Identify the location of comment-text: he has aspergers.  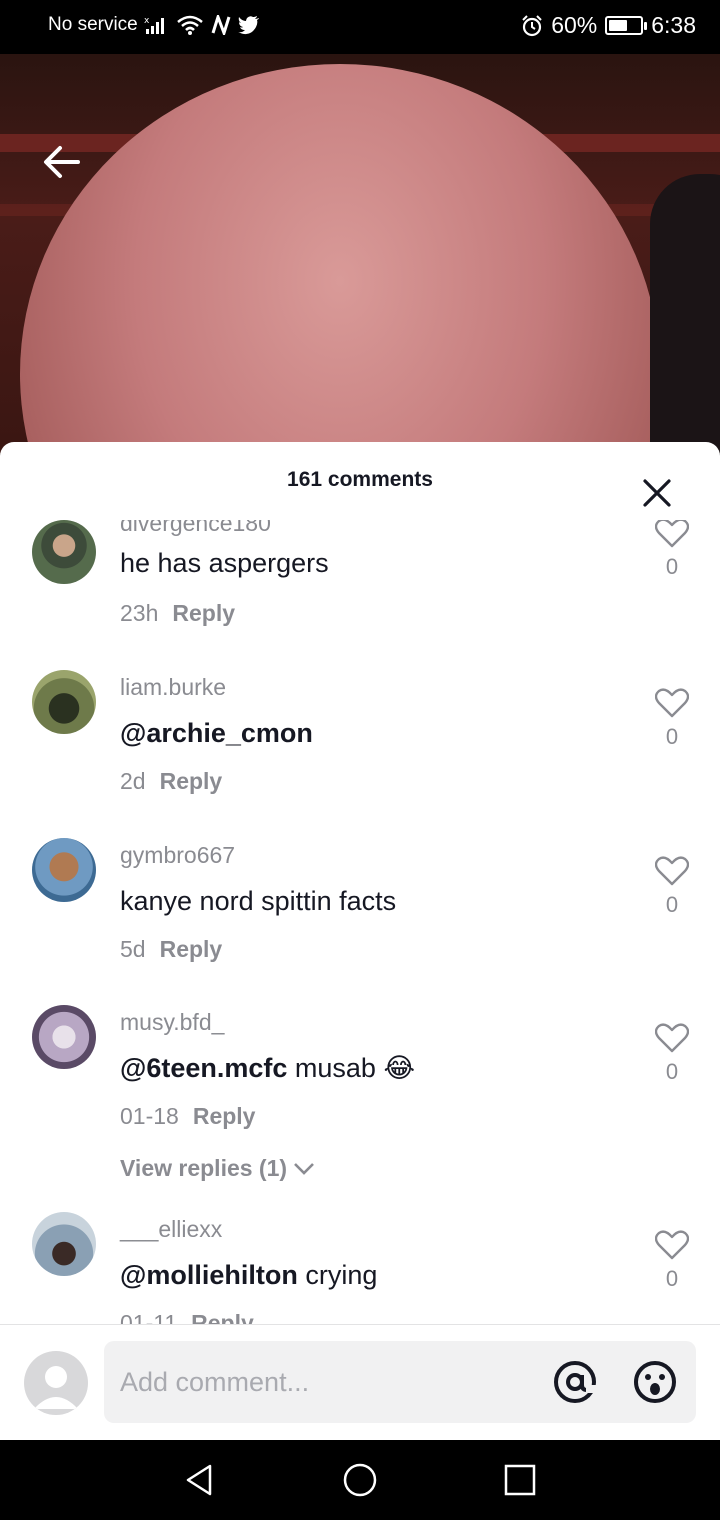
(224, 563).